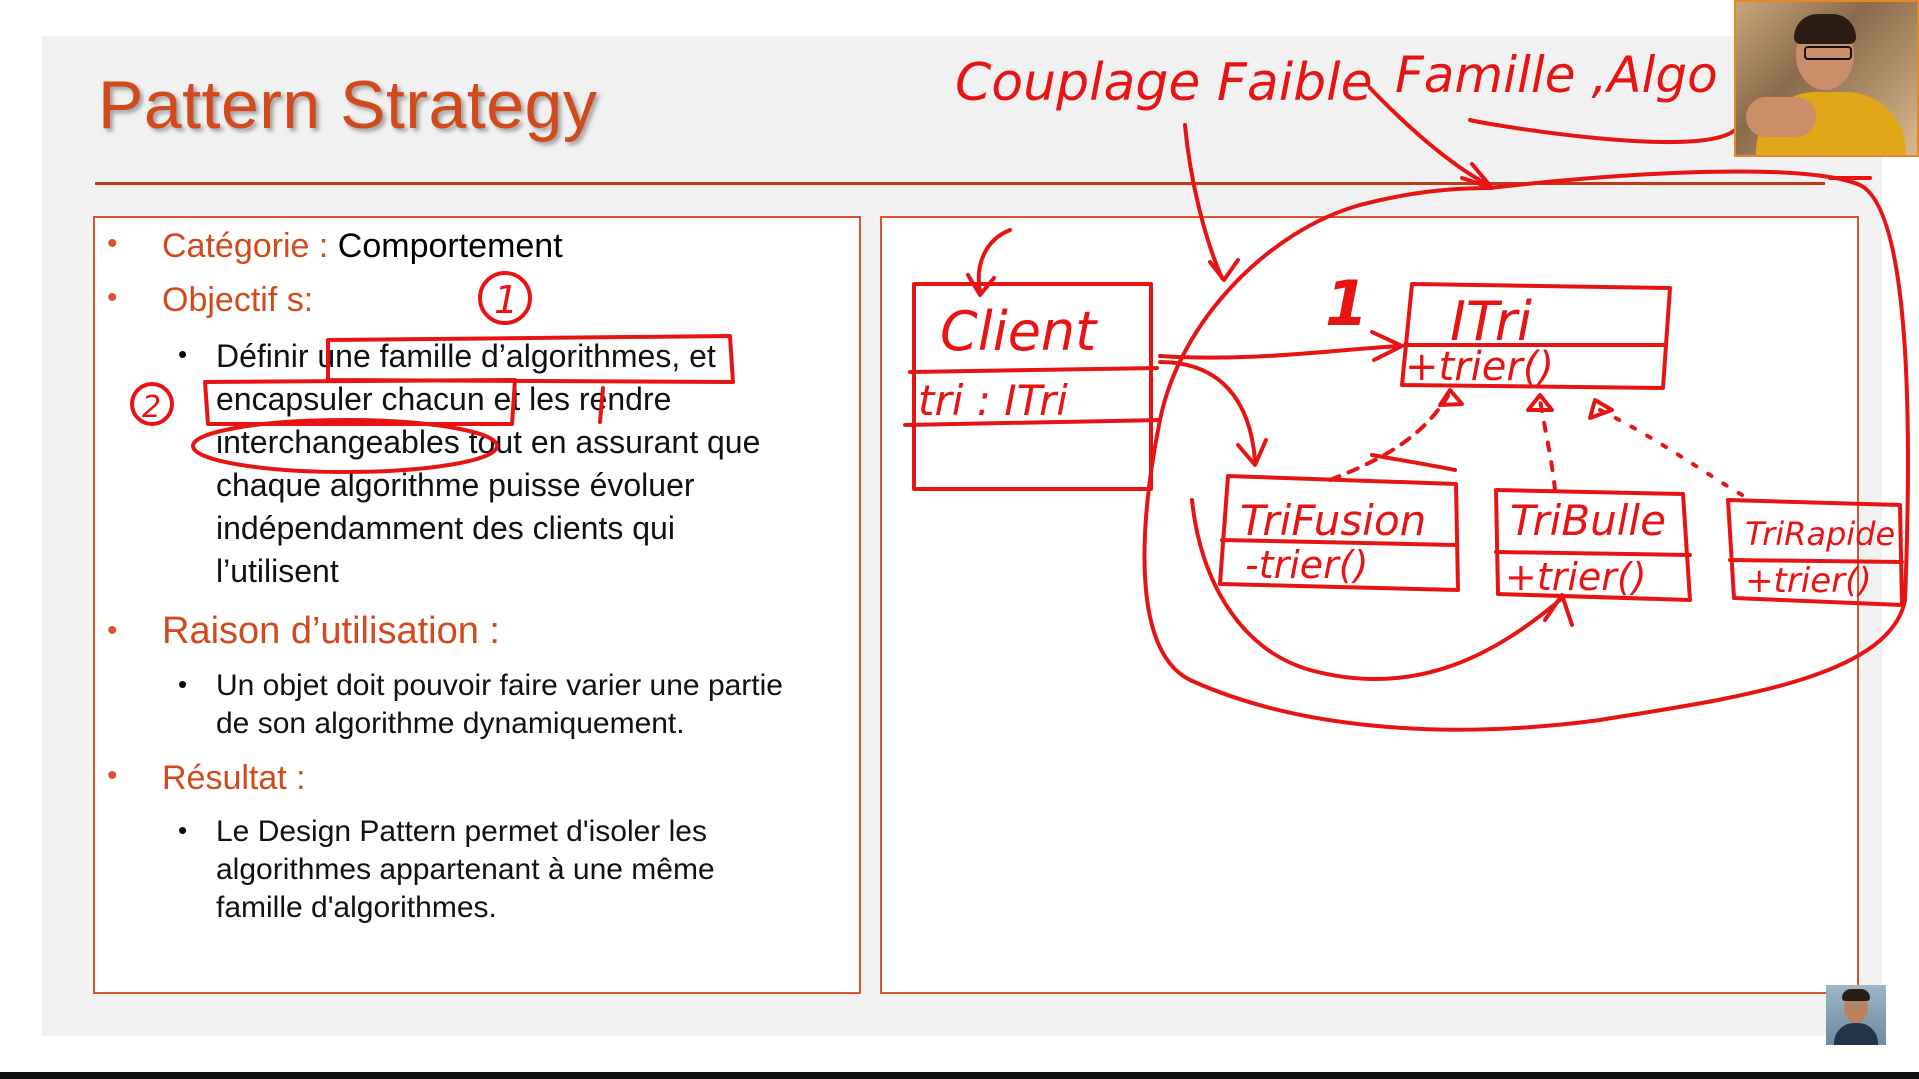  Describe the element at coordinates (960, 183) in the screenshot. I see `title-divider` at that location.